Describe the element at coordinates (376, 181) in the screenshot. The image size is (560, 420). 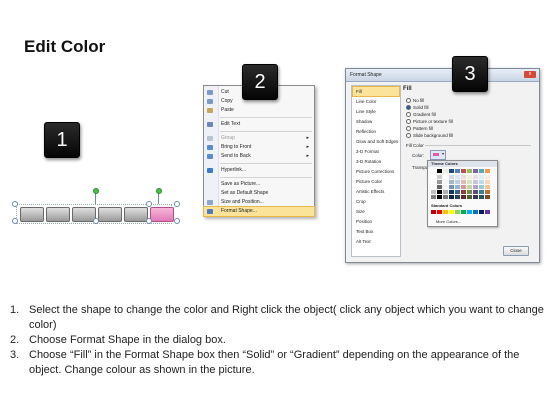
I see `category-picture-color: Picture Color` at that location.